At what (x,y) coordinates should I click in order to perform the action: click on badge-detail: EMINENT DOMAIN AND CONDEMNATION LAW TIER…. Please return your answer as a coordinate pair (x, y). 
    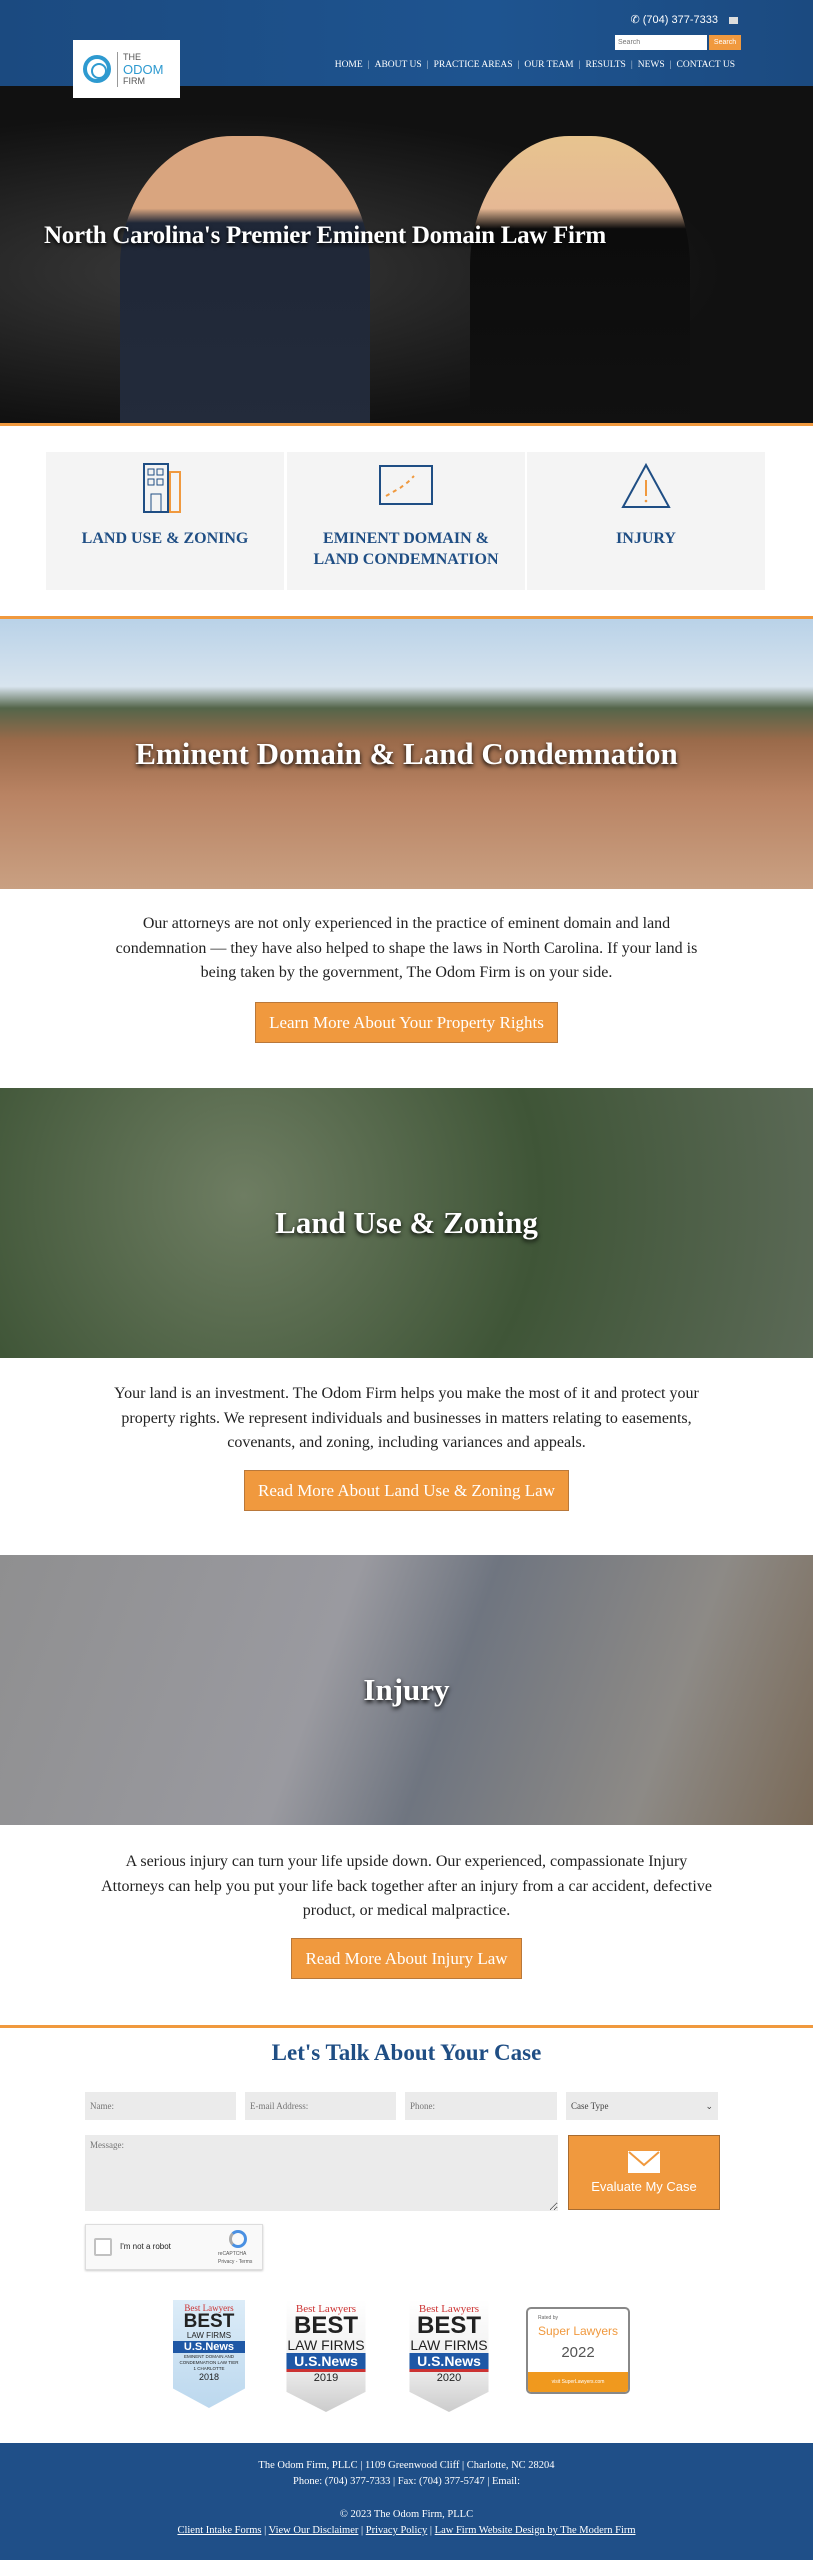
    Looking at the image, I should click on (209, 2362).